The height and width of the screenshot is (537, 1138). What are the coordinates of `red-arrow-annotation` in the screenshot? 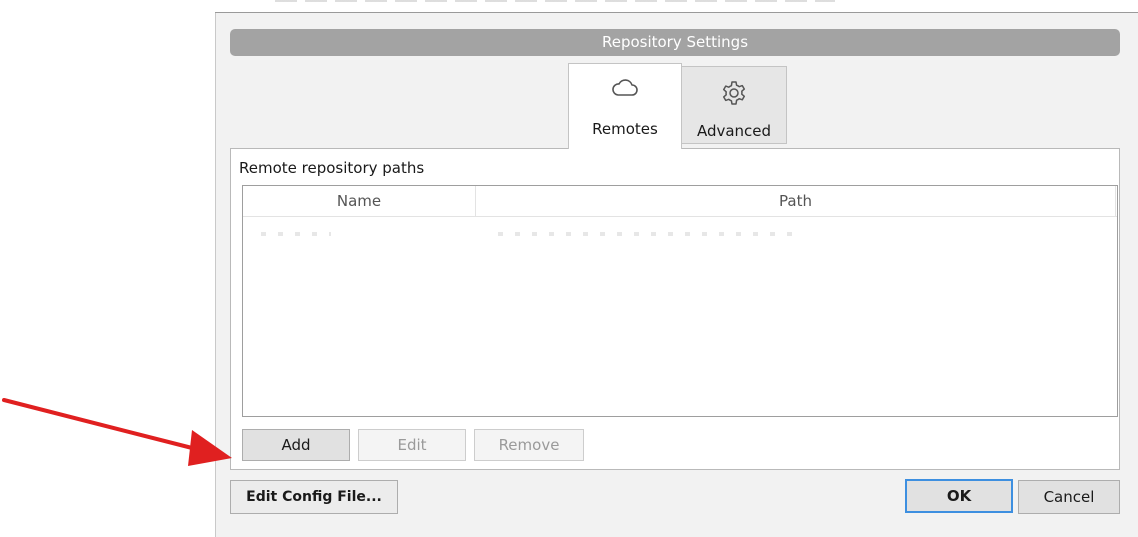 It's located at (117, 432).